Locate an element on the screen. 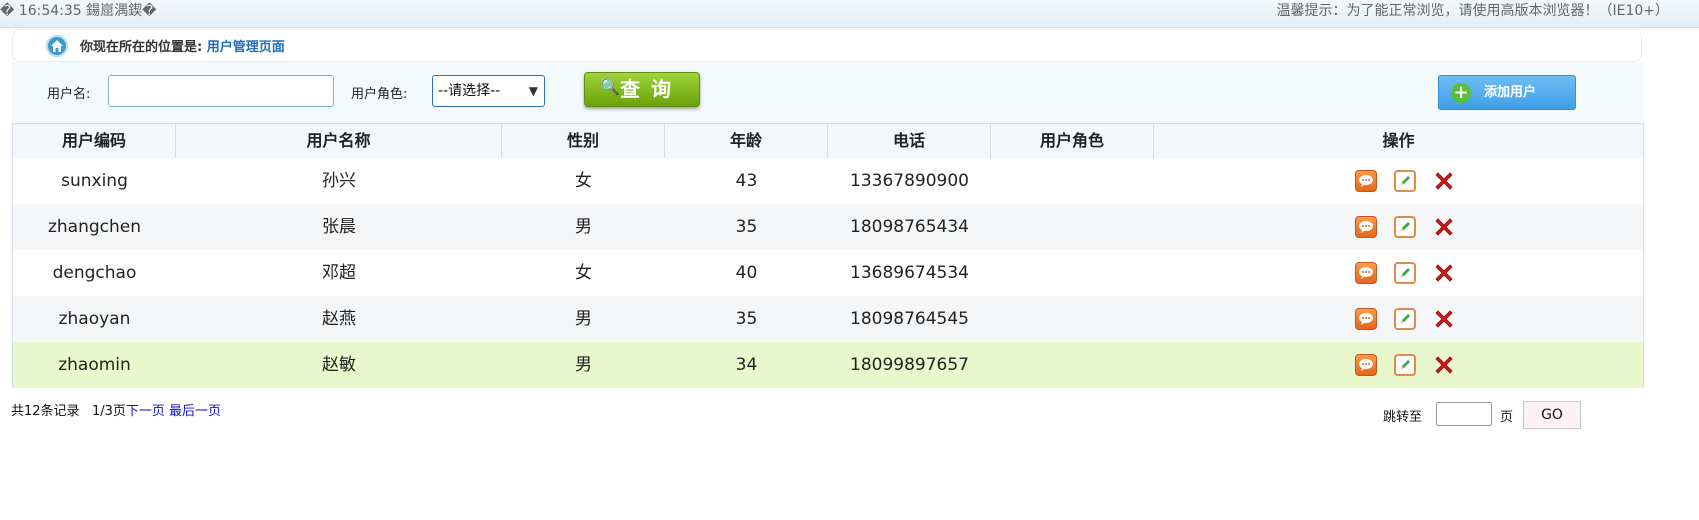 The image size is (1699, 520). cell-code: sunxing is located at coordinates (94, 181).